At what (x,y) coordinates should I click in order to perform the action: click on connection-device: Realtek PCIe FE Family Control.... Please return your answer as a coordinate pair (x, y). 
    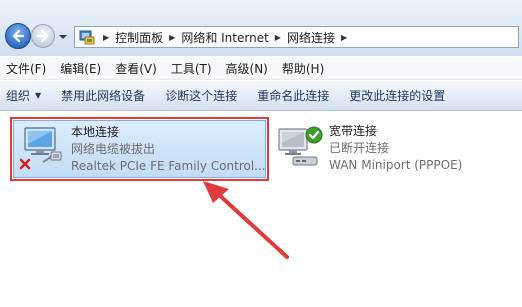
    Looking at the image, I should click on (168, 166).